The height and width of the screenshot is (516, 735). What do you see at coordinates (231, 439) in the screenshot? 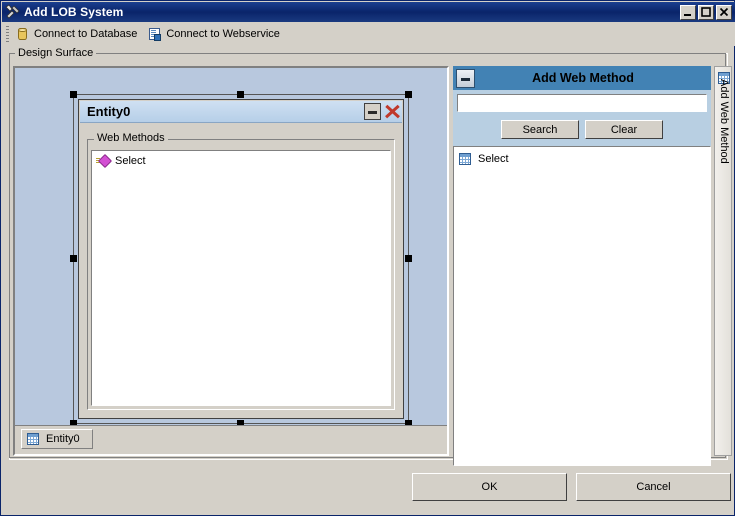
I see `design-canvas-tabstrip: Entity0` at bounding box center [231, 439].